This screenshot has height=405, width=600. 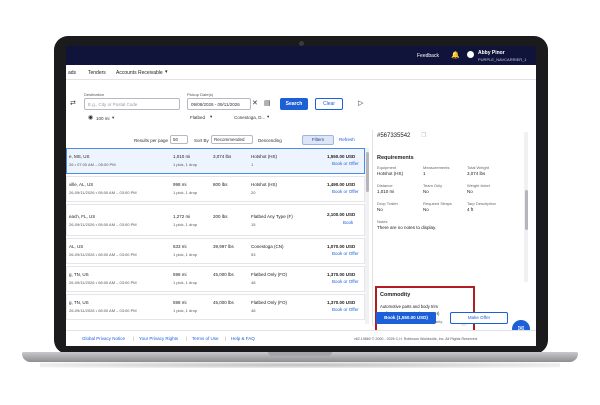 I want to click on required-straps-label: Required Straps, so click(x=437, y=203).